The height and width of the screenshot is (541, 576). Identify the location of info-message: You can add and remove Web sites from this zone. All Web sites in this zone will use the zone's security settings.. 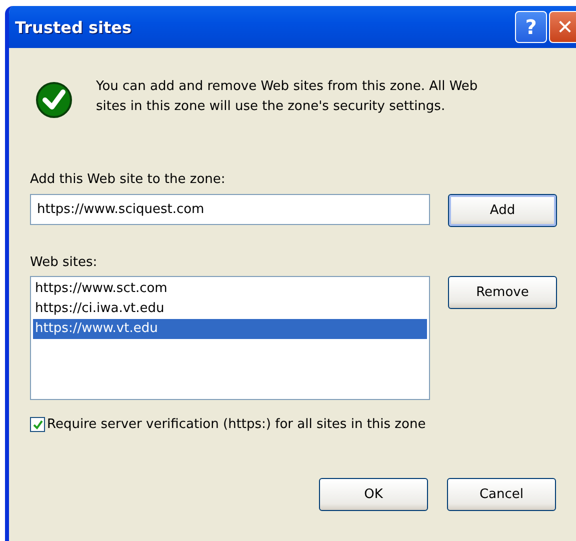
(287, 97).